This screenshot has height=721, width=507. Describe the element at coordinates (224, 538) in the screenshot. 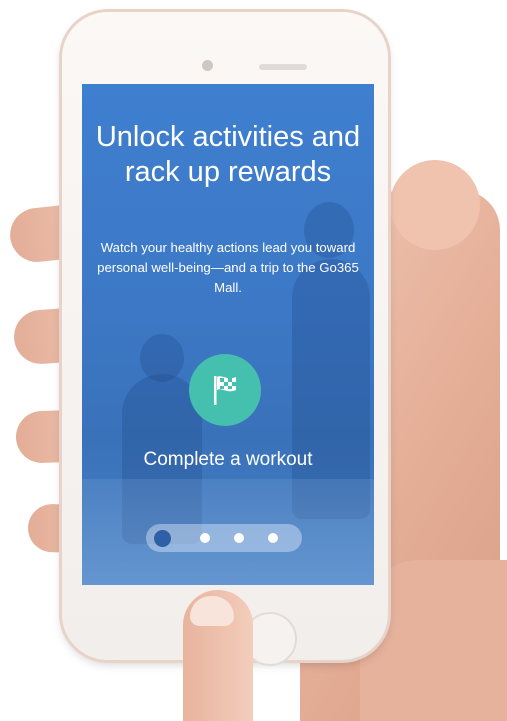

I see `page-indicator` at that location.